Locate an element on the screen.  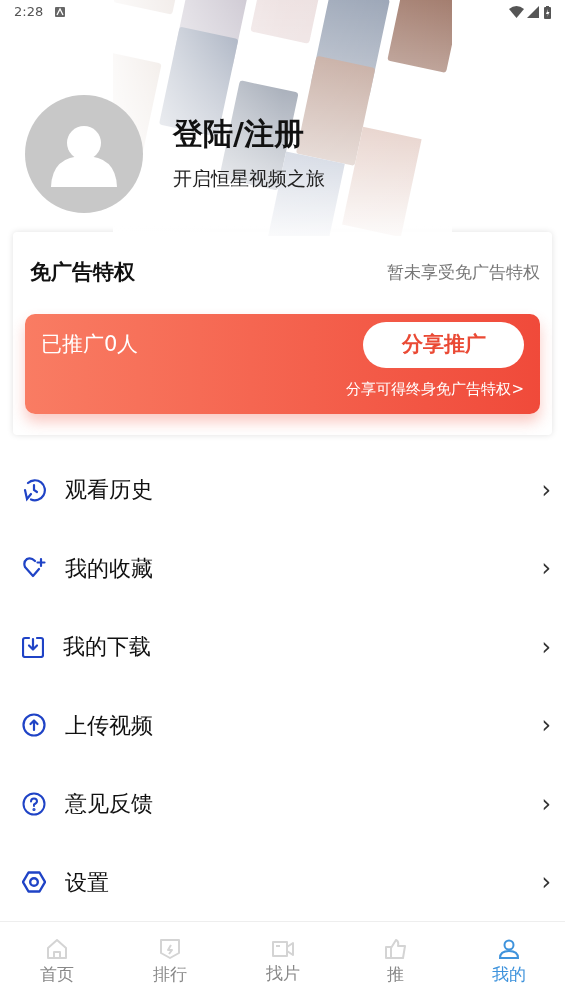
user-icon is located at coordinates (508, 948).